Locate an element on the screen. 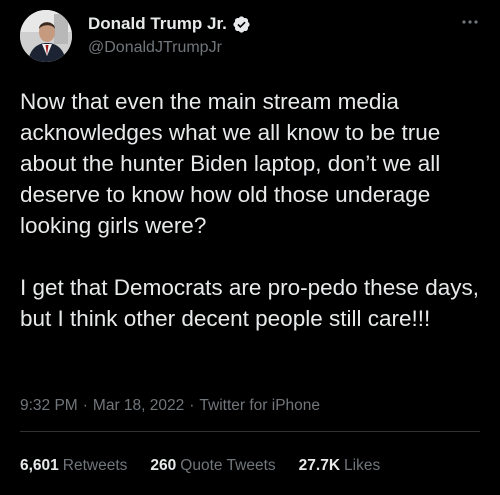 The height and width of the screenshot is (495, 500). author-names: Donald Trump Jr. @DonaldJTrumpJr is located at coordinates (169, 36).